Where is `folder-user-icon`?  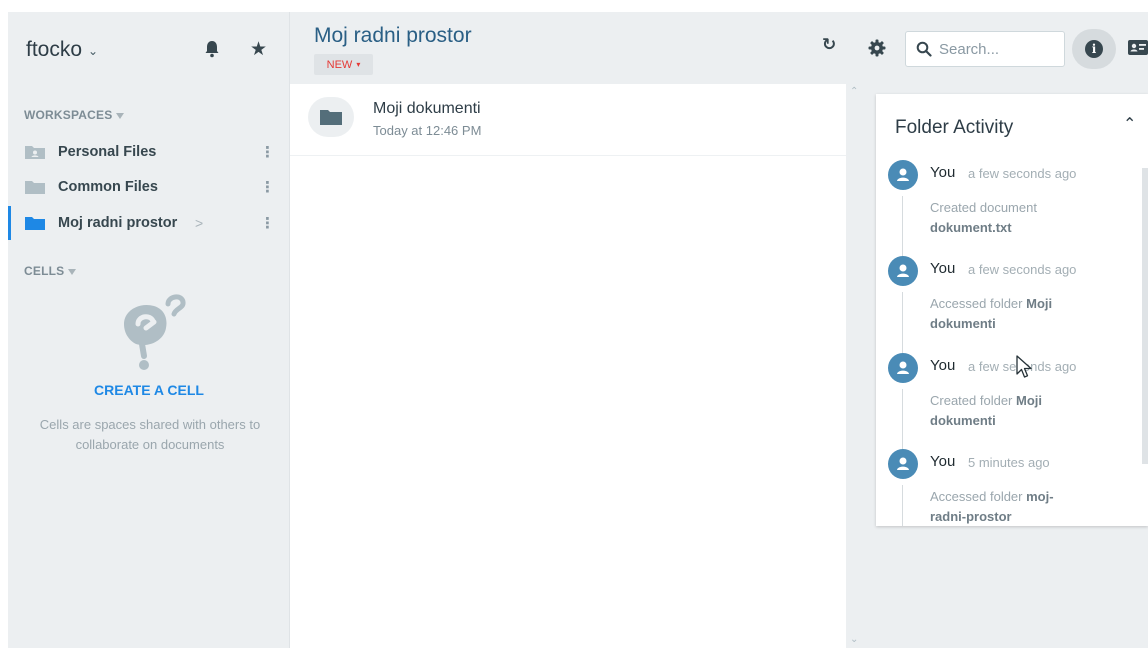
folder-user-icon is located at coordinates (35, 152).